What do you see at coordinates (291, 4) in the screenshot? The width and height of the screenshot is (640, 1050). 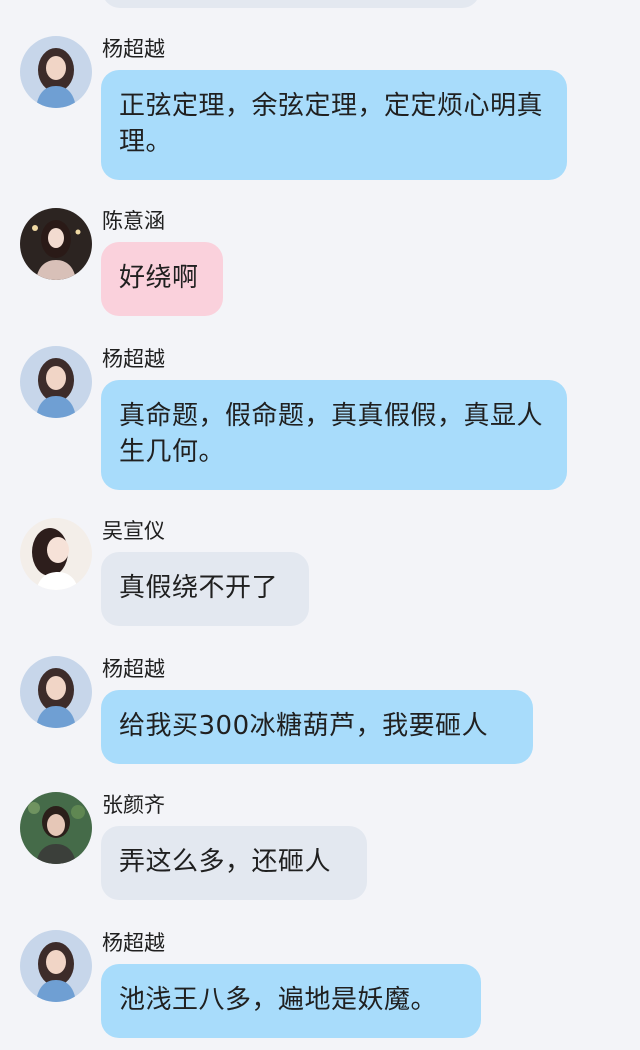 I see `previous-message-bubble` at bounding box center [291, 4].